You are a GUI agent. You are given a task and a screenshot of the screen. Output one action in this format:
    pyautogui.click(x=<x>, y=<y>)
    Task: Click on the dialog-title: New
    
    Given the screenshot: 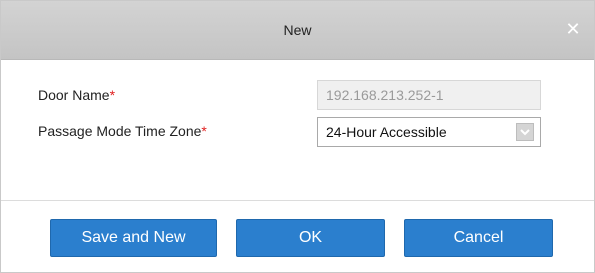 What is the action you would take?
    pyautogui.click(x=297, y=30)
    